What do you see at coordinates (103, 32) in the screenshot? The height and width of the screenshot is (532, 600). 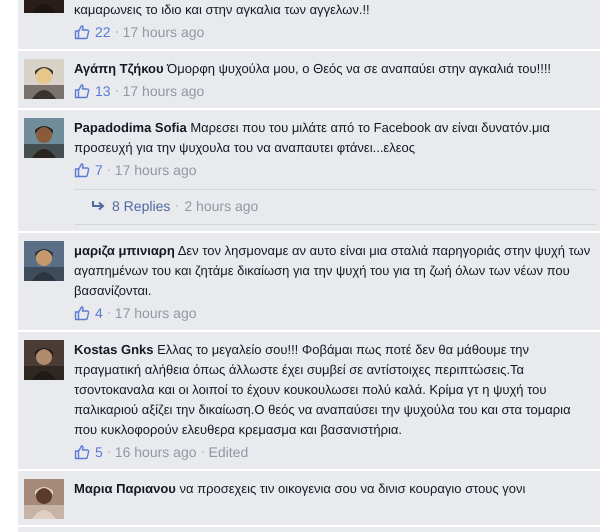 I see `like-count: 22` at bounding box center [103, 32].